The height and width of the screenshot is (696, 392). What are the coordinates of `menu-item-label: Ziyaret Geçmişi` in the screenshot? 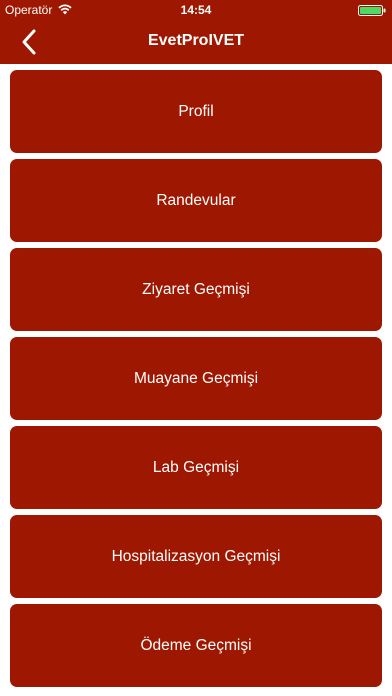 It's located at (196, 289).